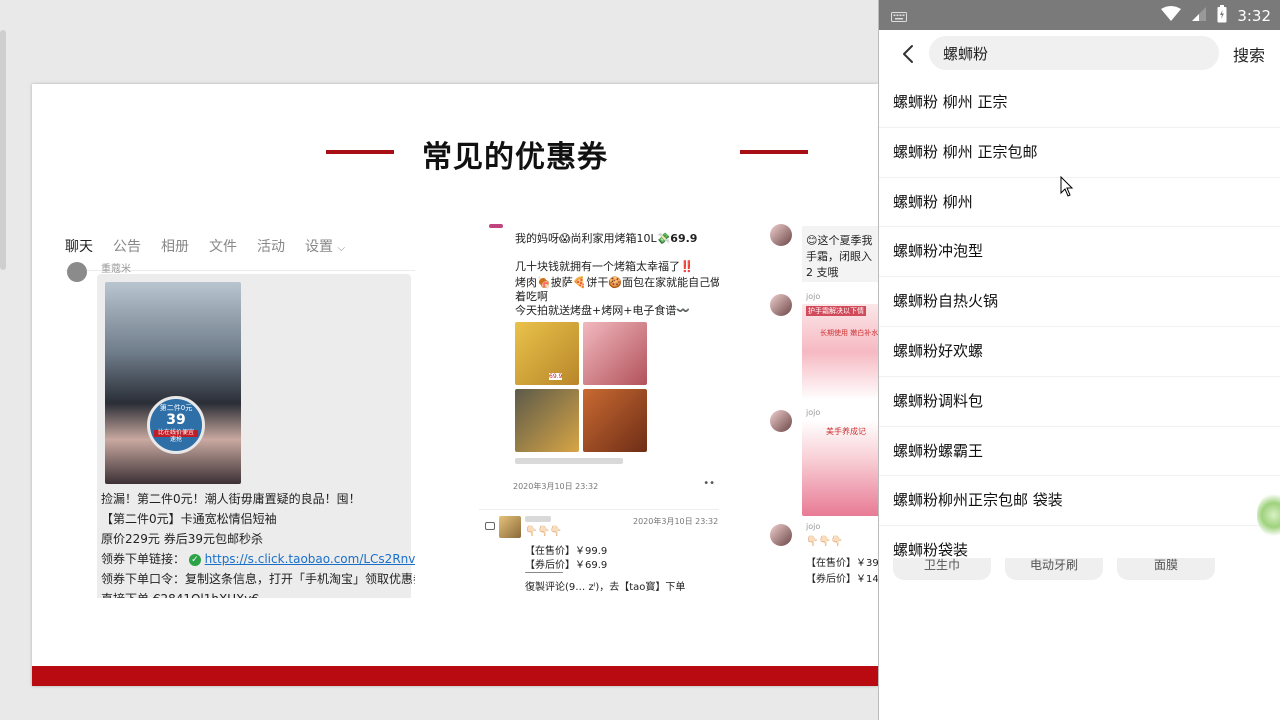 This screenshot has width=1280, height=720. What do you see at coordinates (143, 559) in the screenshot?
I see `link-prefix: 领券下单链接：` at bounding box center [143, 559].